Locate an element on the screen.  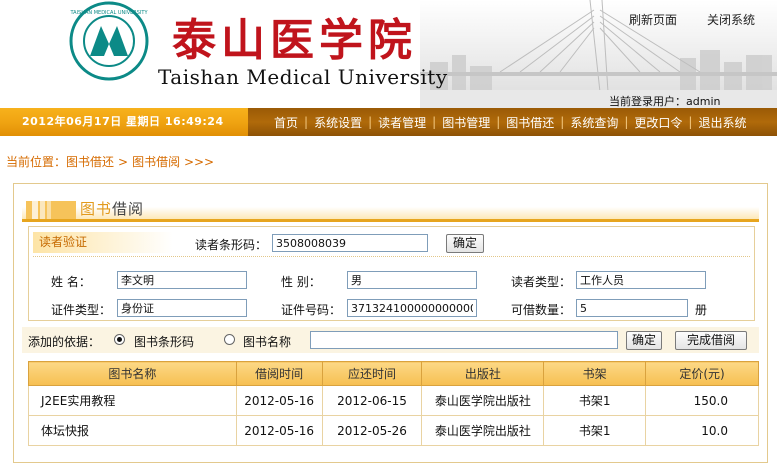
nav-item-reader-management: 读者管理 is located at coordinates (402, 122).